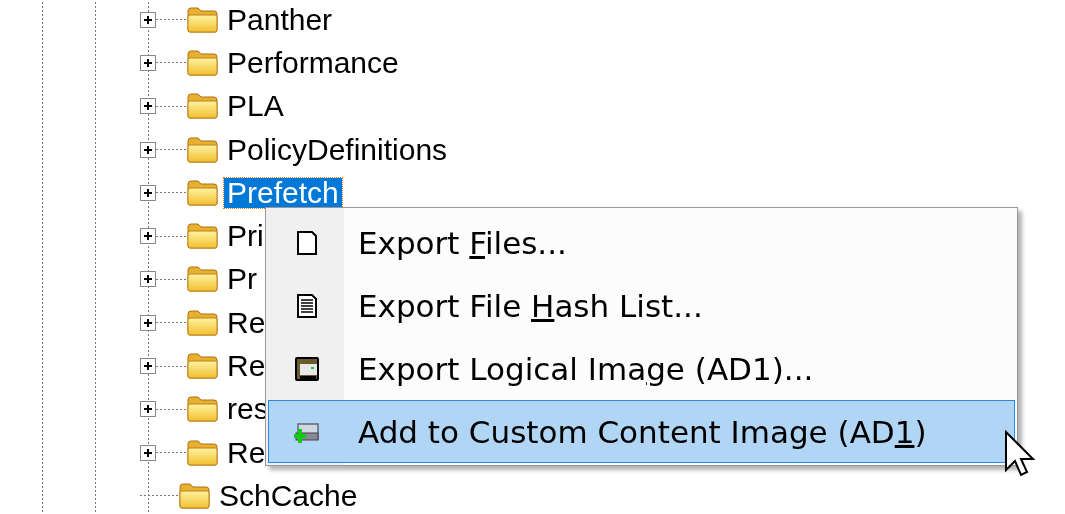  What do you see at coordinates (313, 62) in the screenshot?
I see `tree-item: Performance` at bounding box center [313, 62].